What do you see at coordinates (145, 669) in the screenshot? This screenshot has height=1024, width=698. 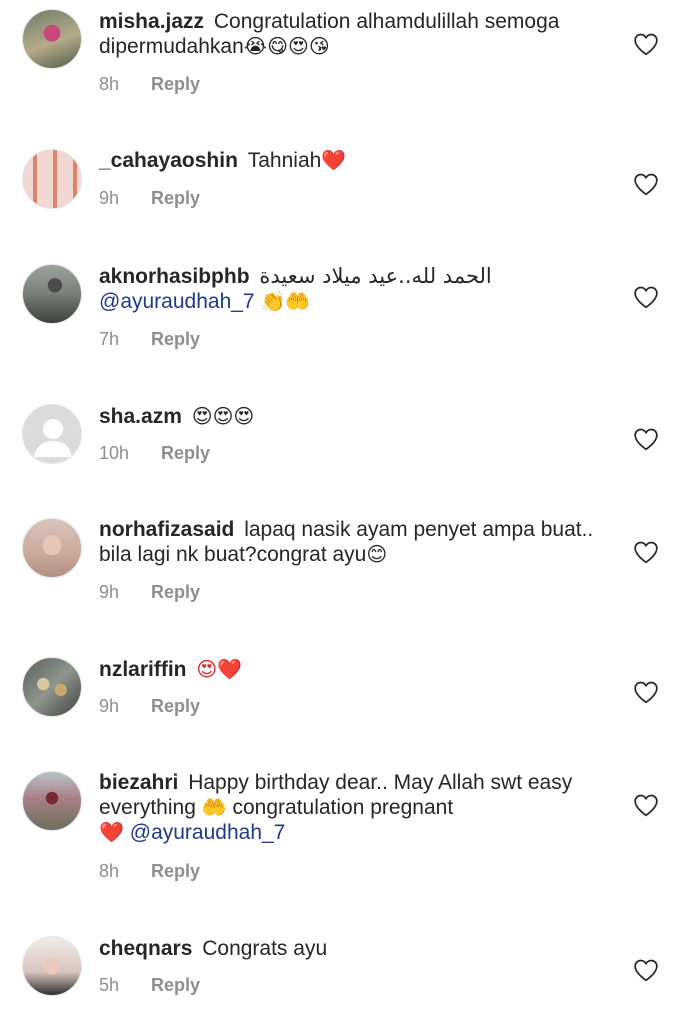 I see `comment-username: nzlariffin` at bounding box center [145, 669].